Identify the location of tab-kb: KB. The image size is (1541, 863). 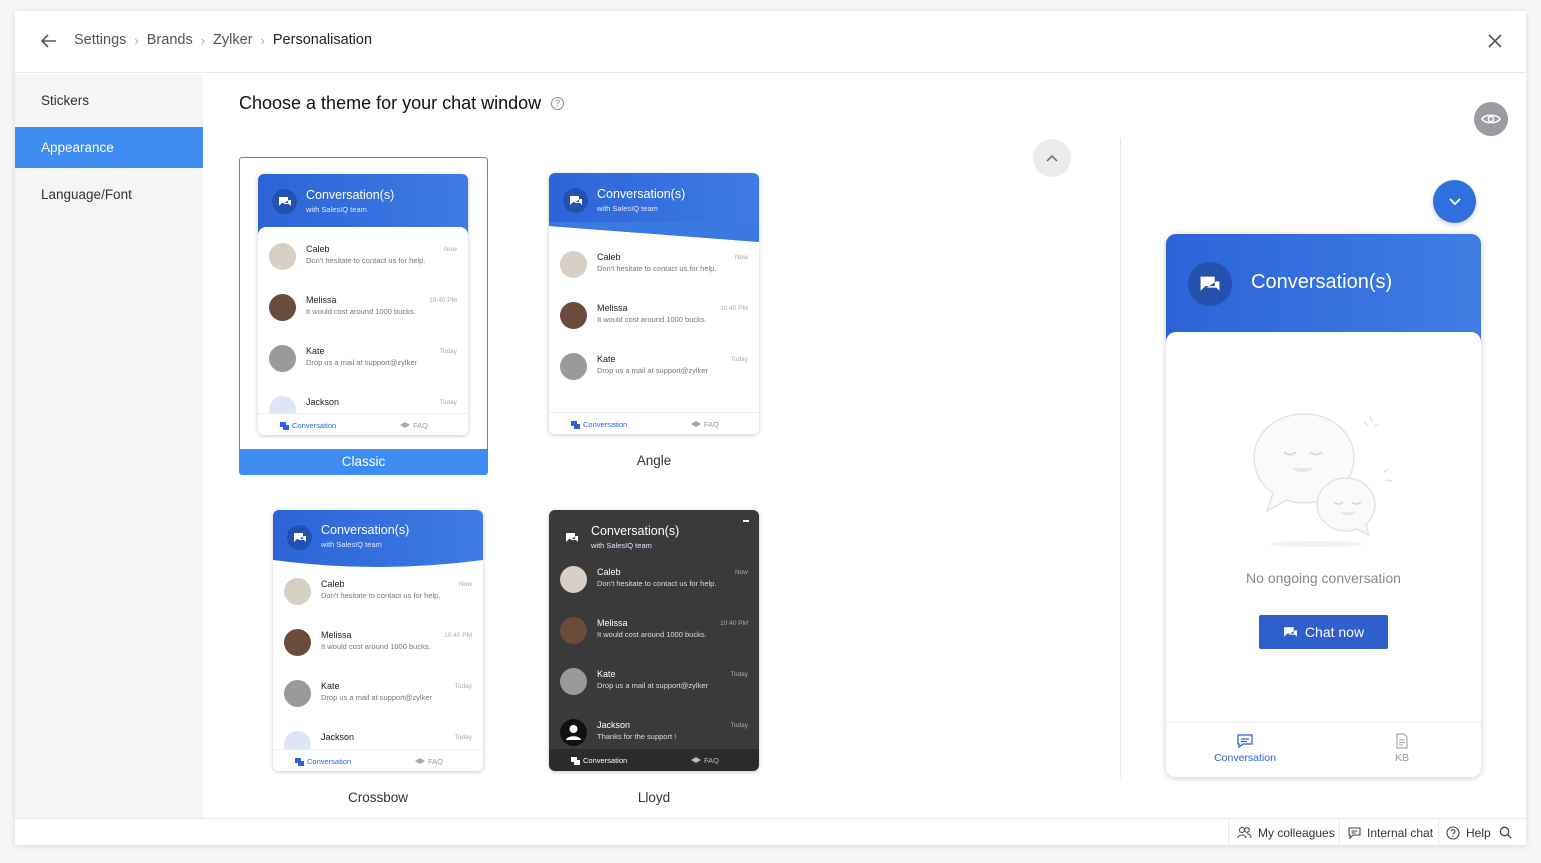
(1402, 748).